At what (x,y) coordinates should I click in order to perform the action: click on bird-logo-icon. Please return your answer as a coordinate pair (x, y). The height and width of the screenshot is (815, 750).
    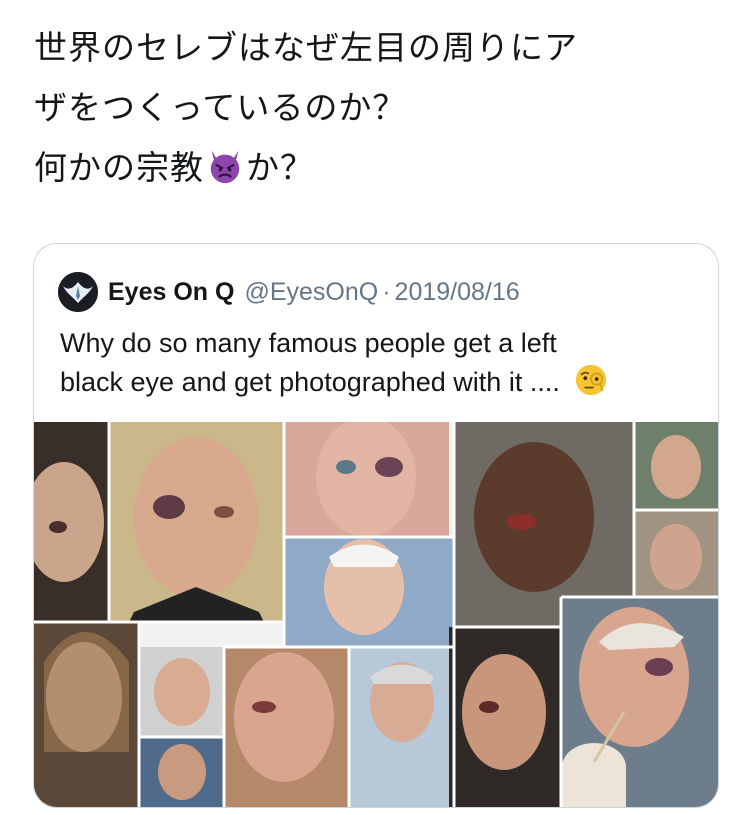
    Looking at the image, I should click on (78, 292).